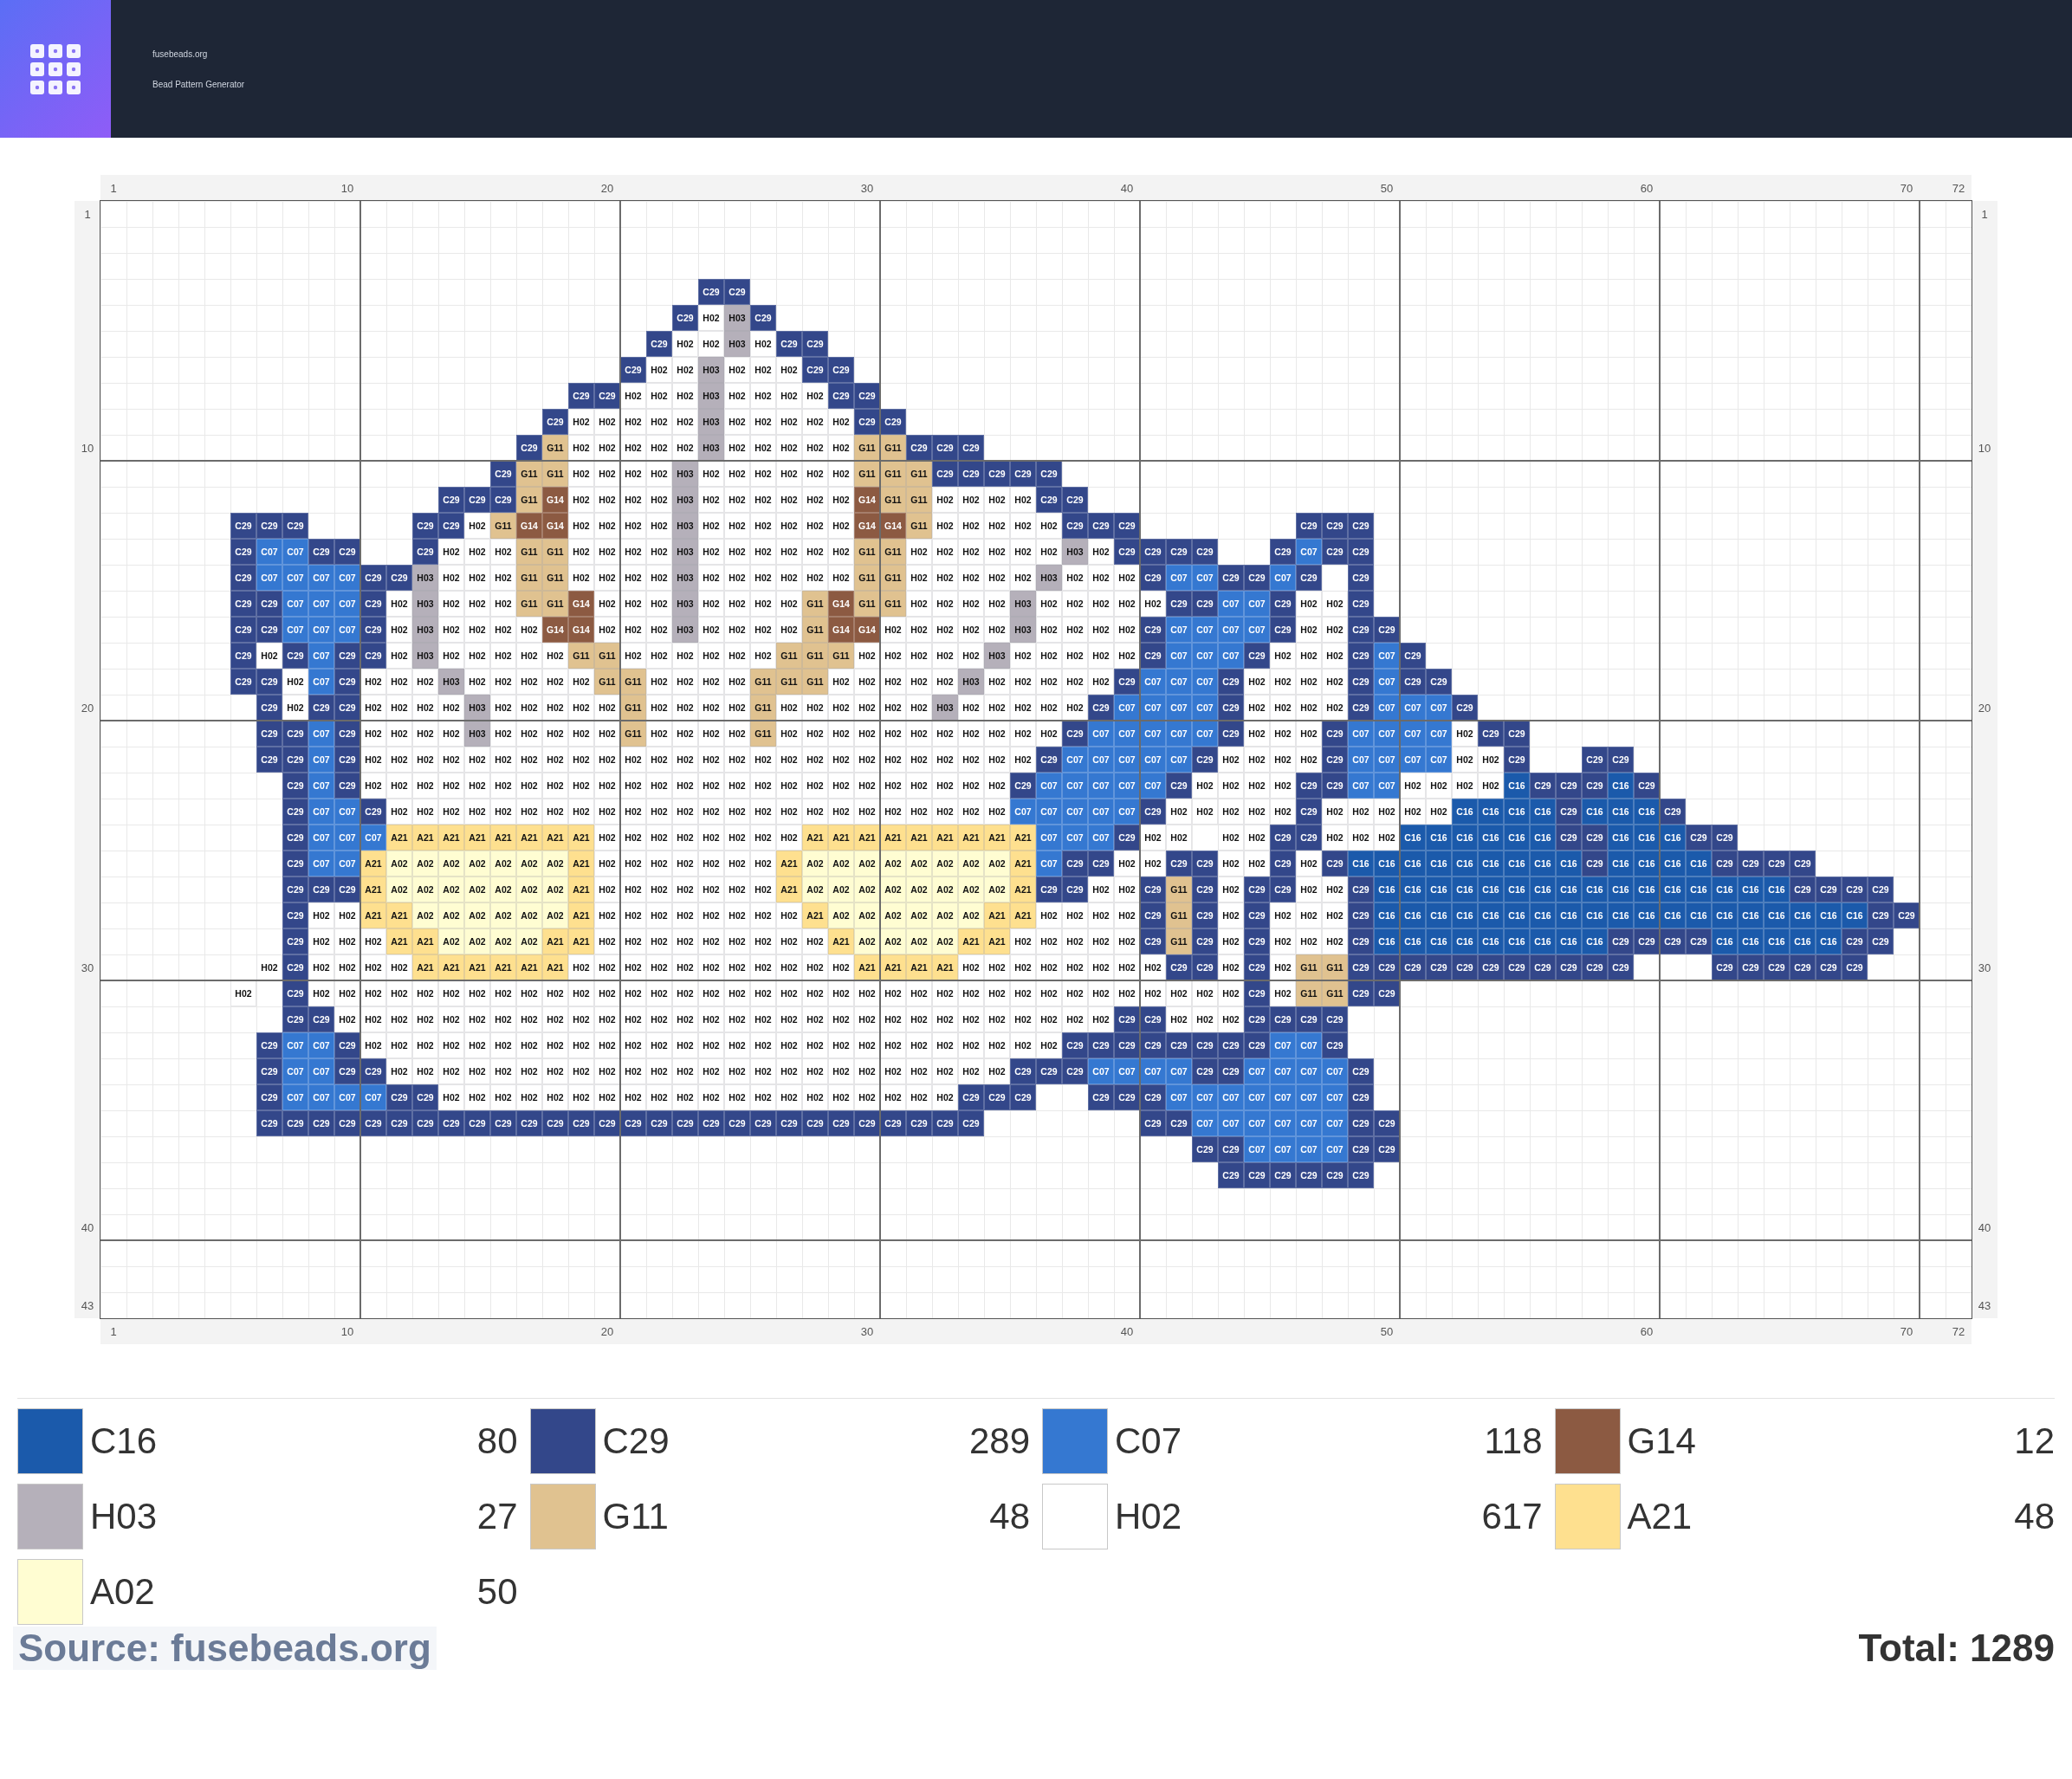 The height and width of the screenshot is (1779, 2072). I want to click on bead-cell: G14, so click(867, 630).